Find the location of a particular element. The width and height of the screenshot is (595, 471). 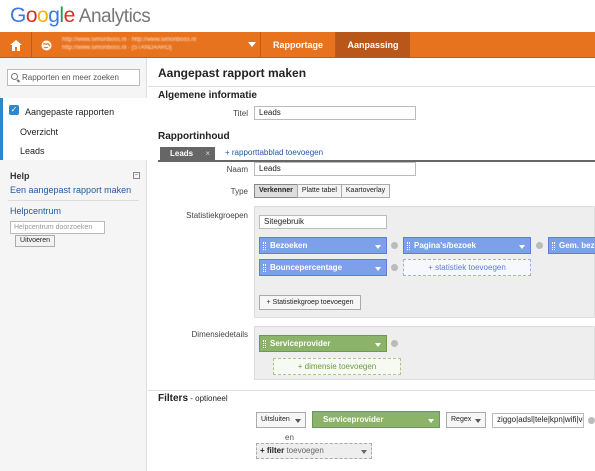

metric-groups-label: Statistiekgroepen is located at coordinates (217, 215).